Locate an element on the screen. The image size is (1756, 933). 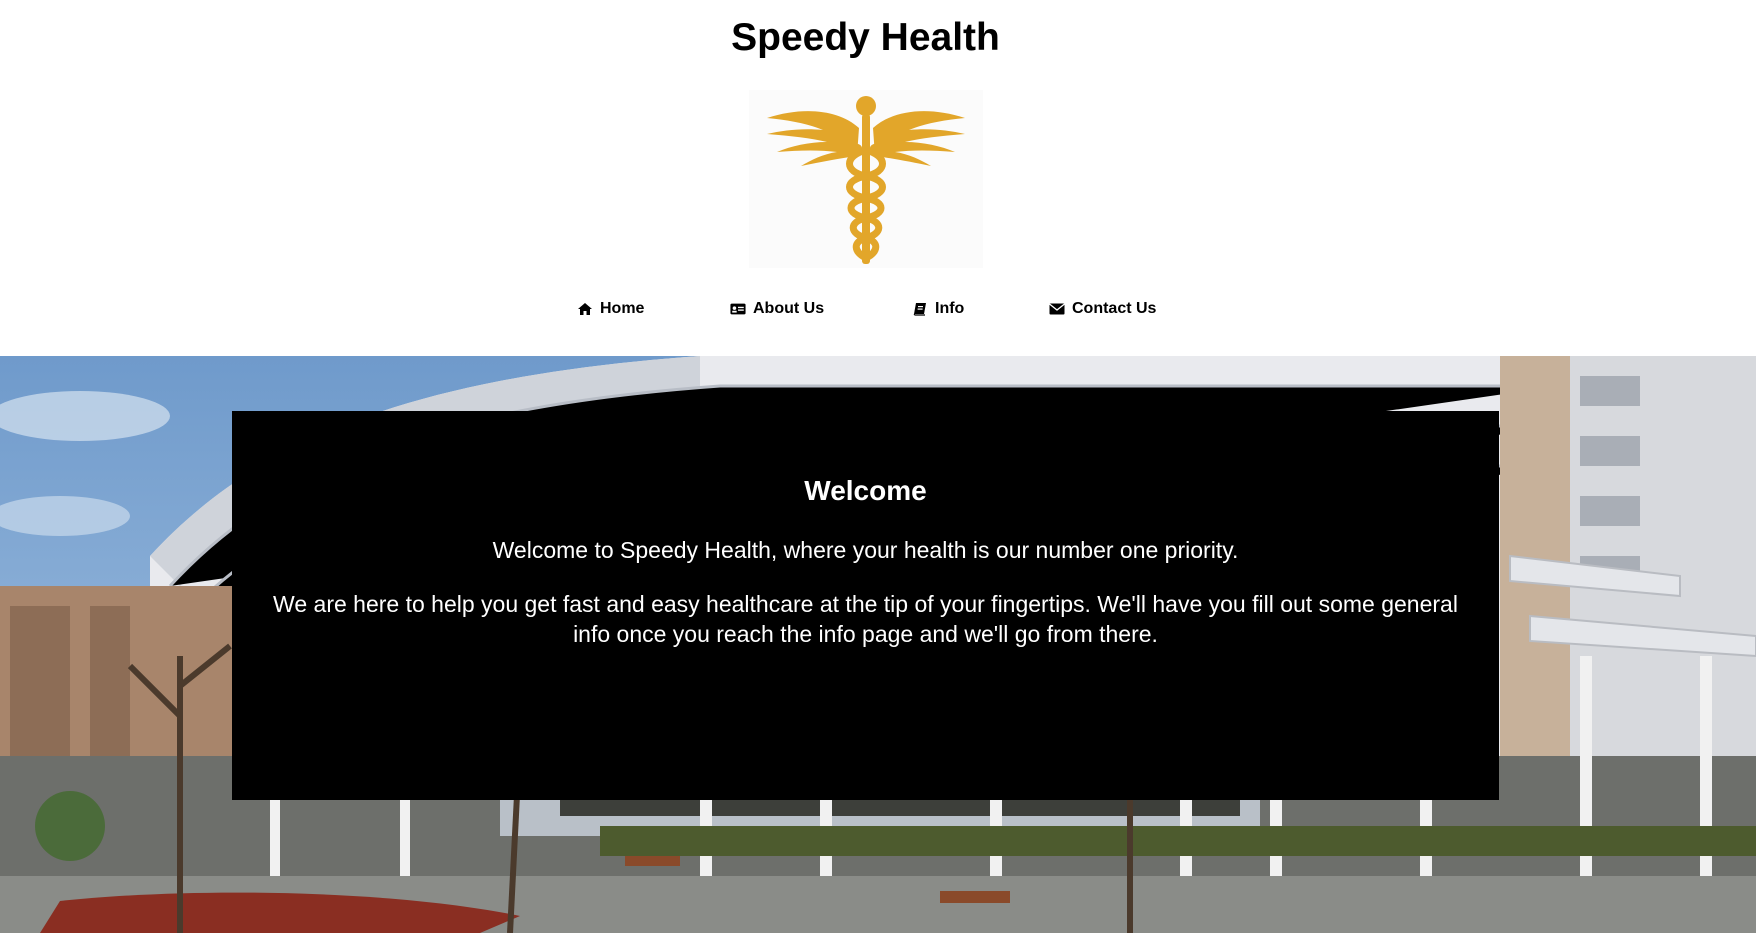
book-icon is located at coordinates (920, 309).